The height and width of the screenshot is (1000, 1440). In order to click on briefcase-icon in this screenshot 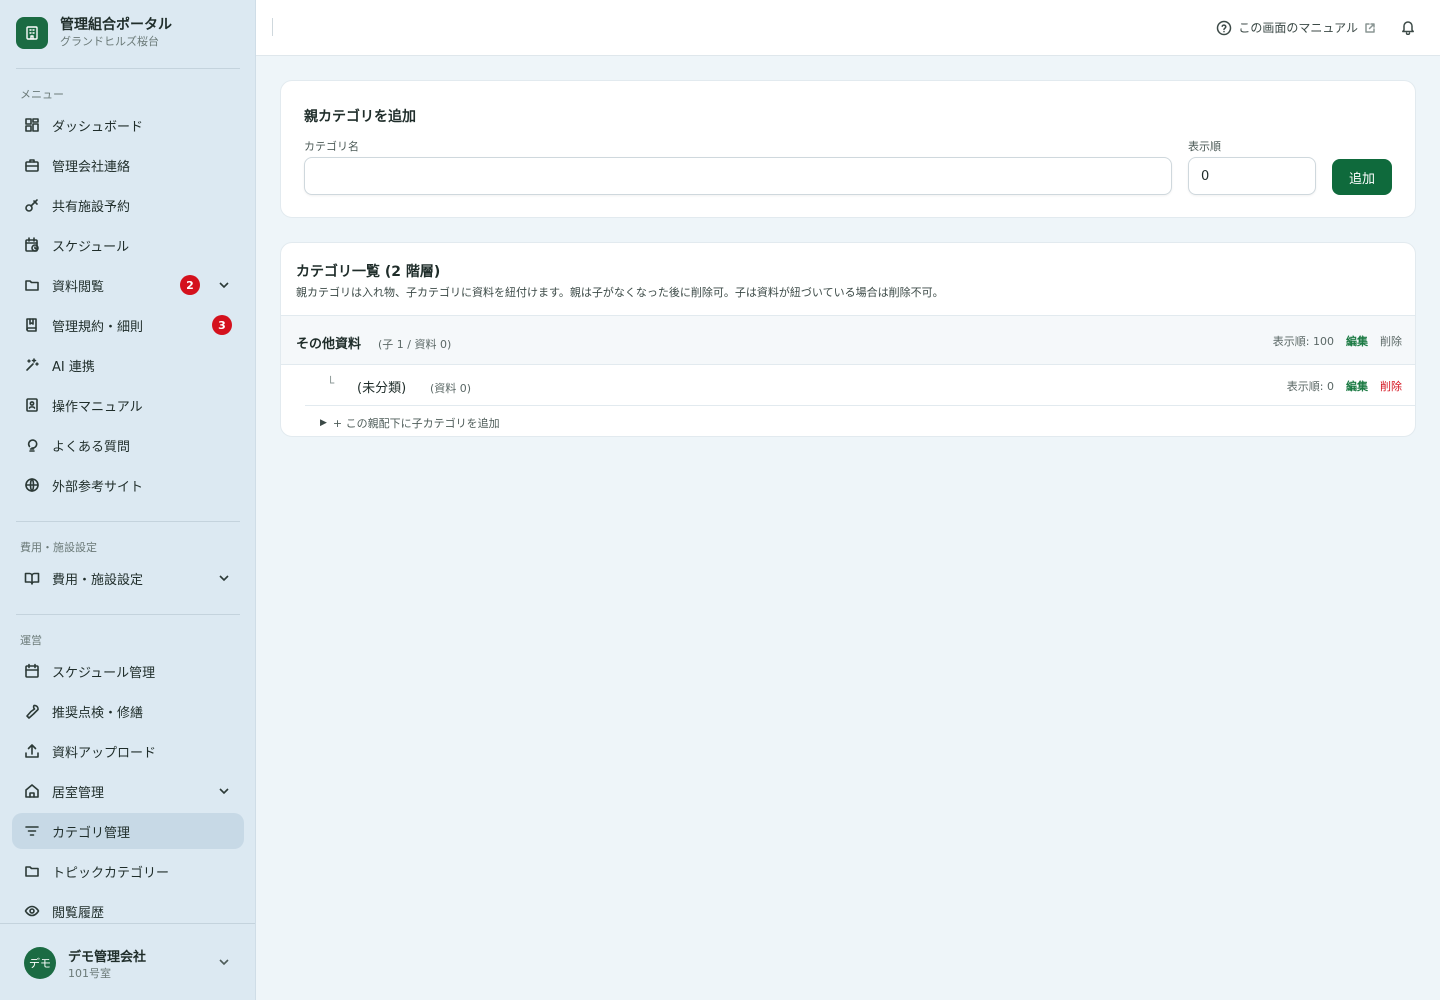, I will do `click(32, 165)`.